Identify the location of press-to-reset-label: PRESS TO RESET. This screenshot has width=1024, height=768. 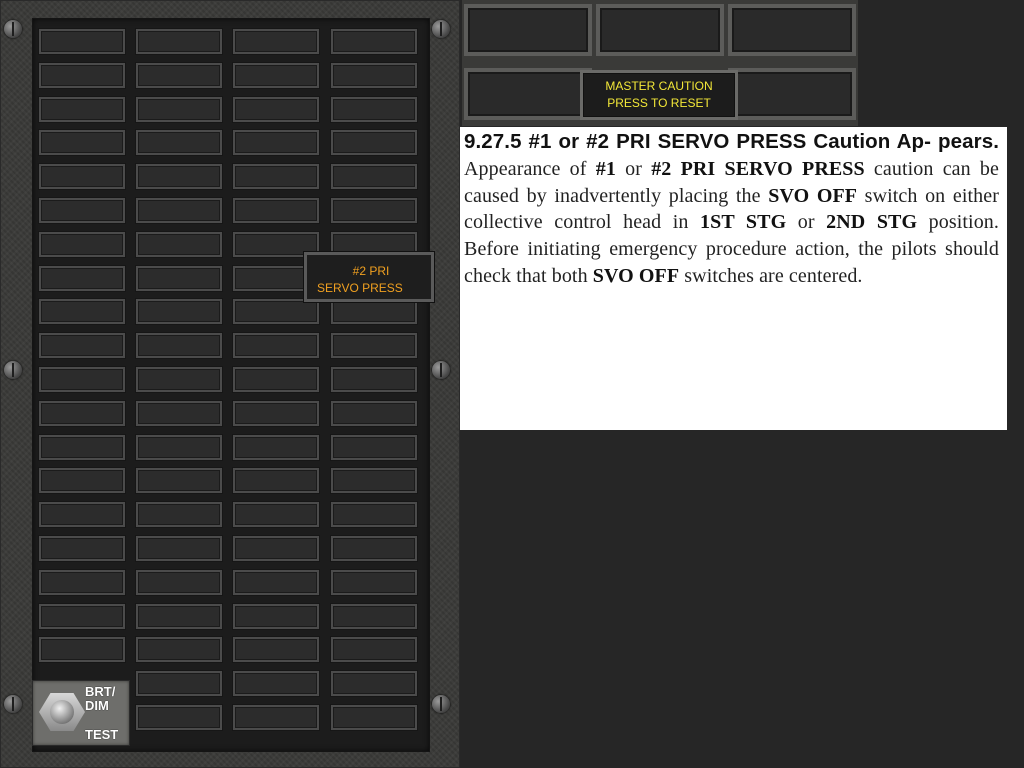
(659, 103).